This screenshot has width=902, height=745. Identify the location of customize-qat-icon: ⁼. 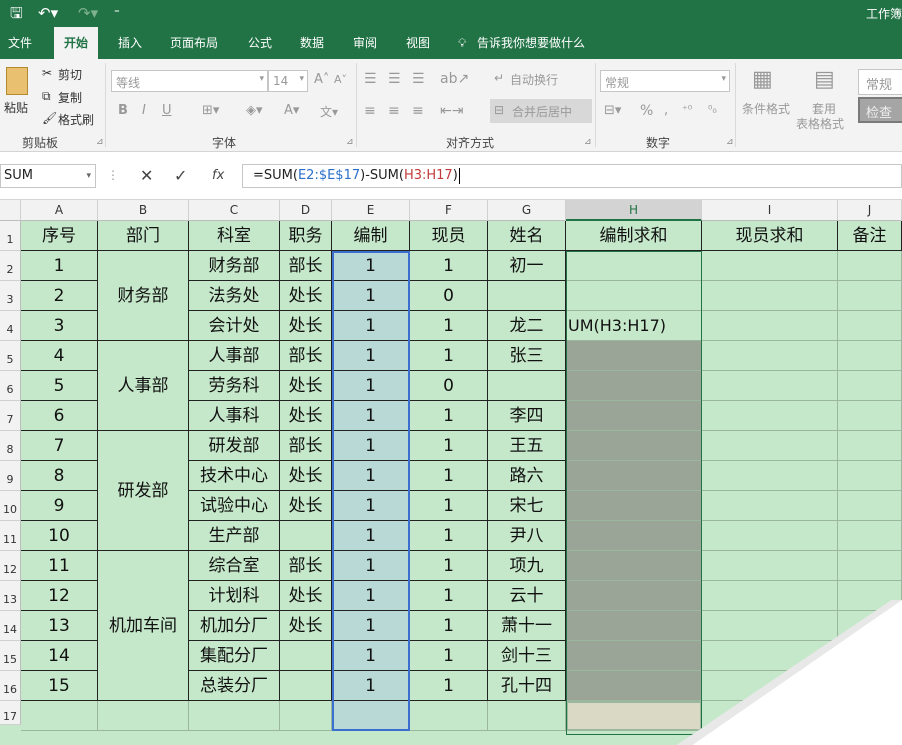
(117, 13).